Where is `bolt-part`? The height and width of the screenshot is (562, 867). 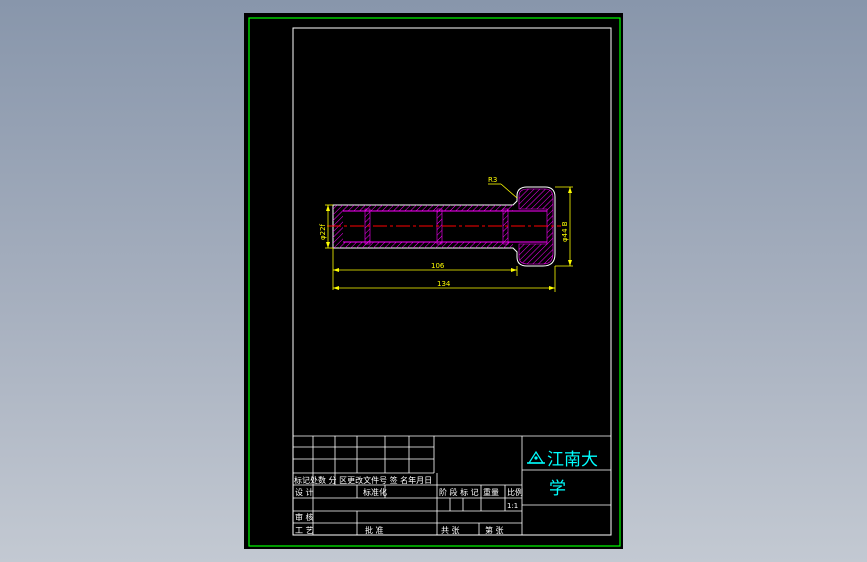 bolt-part is located at coordinates (444, 226).